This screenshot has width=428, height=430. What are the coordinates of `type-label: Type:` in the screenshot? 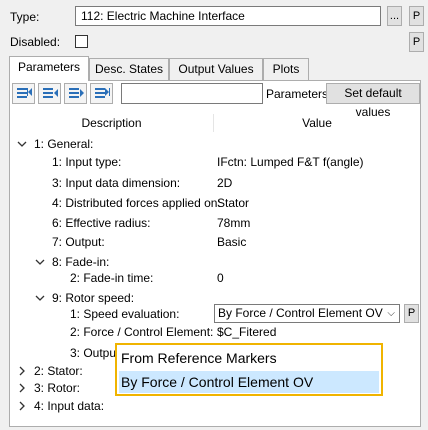 It's located at (25, 17).